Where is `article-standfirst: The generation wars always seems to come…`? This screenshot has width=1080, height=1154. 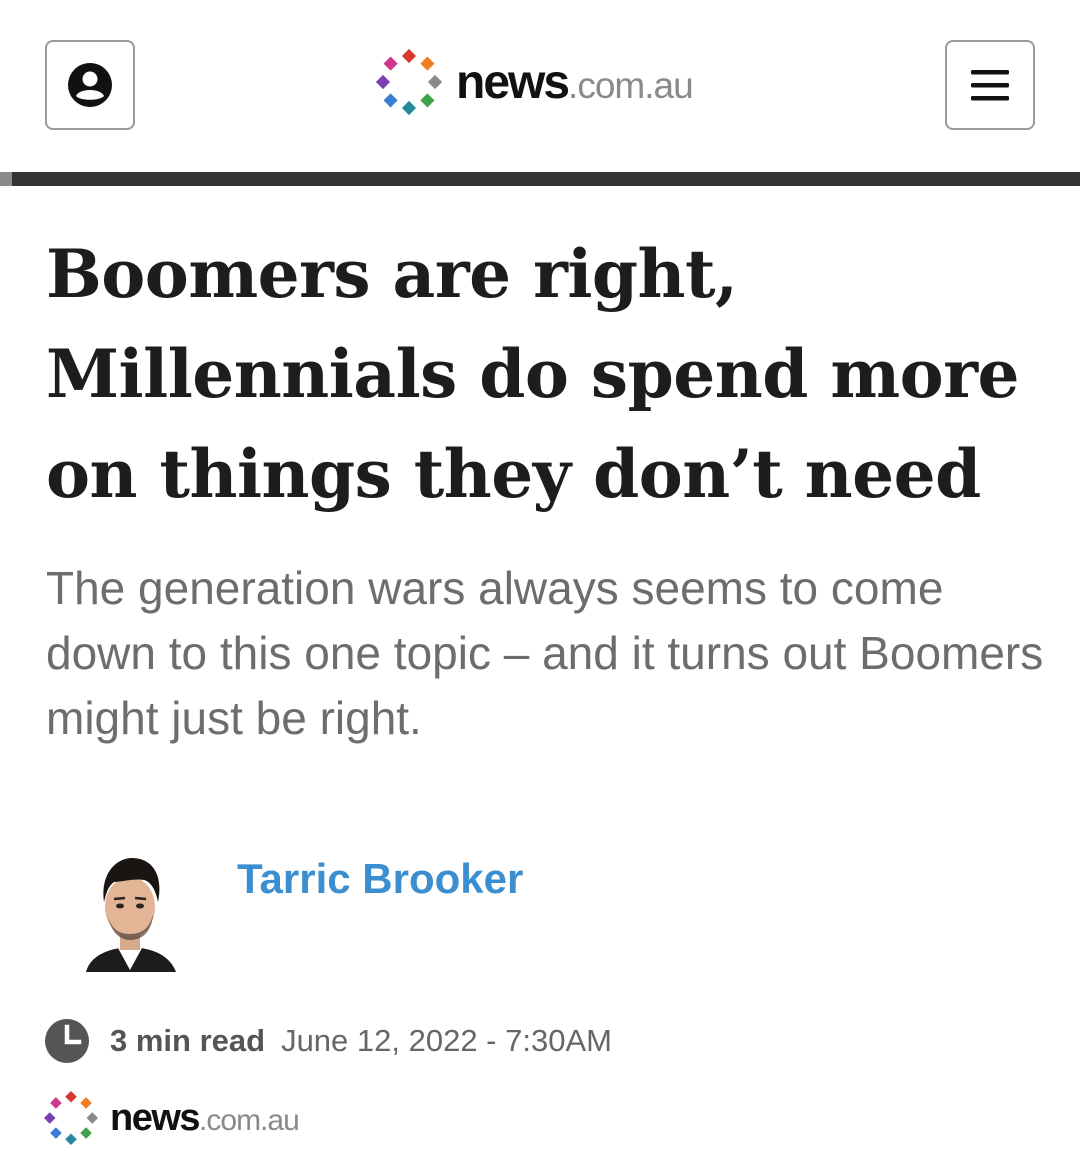
article-standfirst: The generation wars always seems to come… is located at coordinates (545, 653).